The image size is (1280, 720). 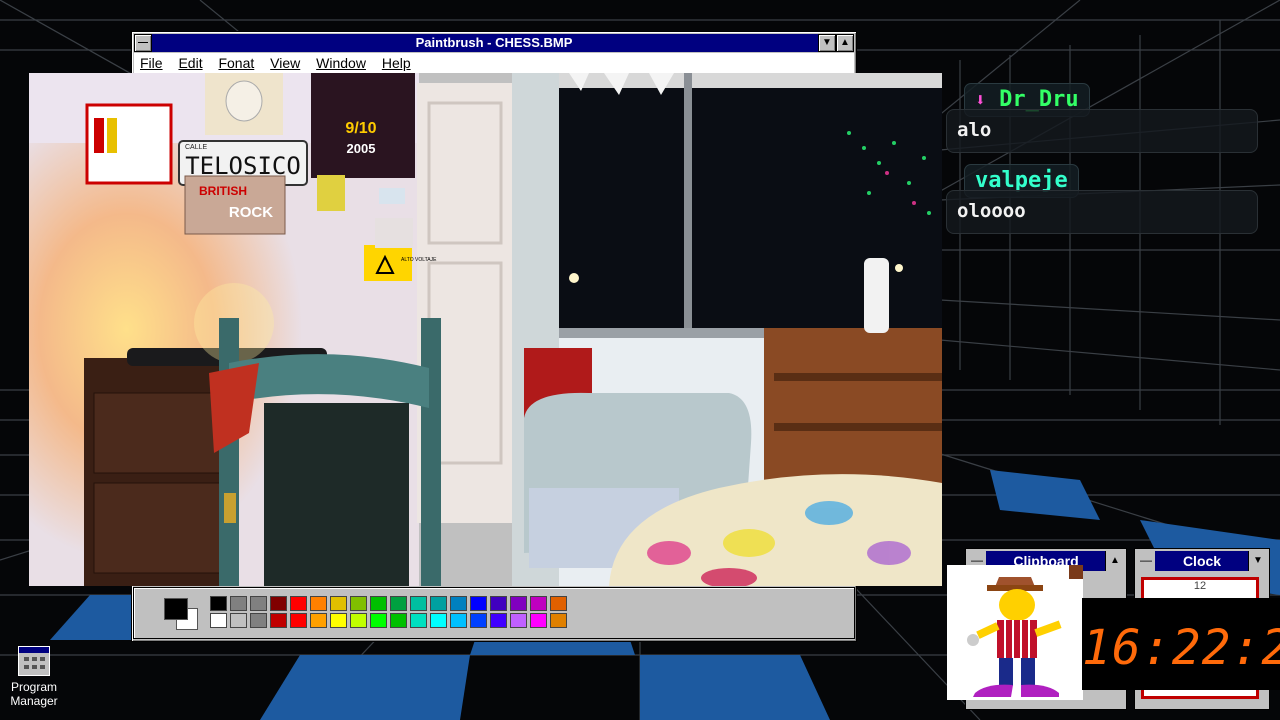 I want to click on current-colors, so click(x=180, y=613).